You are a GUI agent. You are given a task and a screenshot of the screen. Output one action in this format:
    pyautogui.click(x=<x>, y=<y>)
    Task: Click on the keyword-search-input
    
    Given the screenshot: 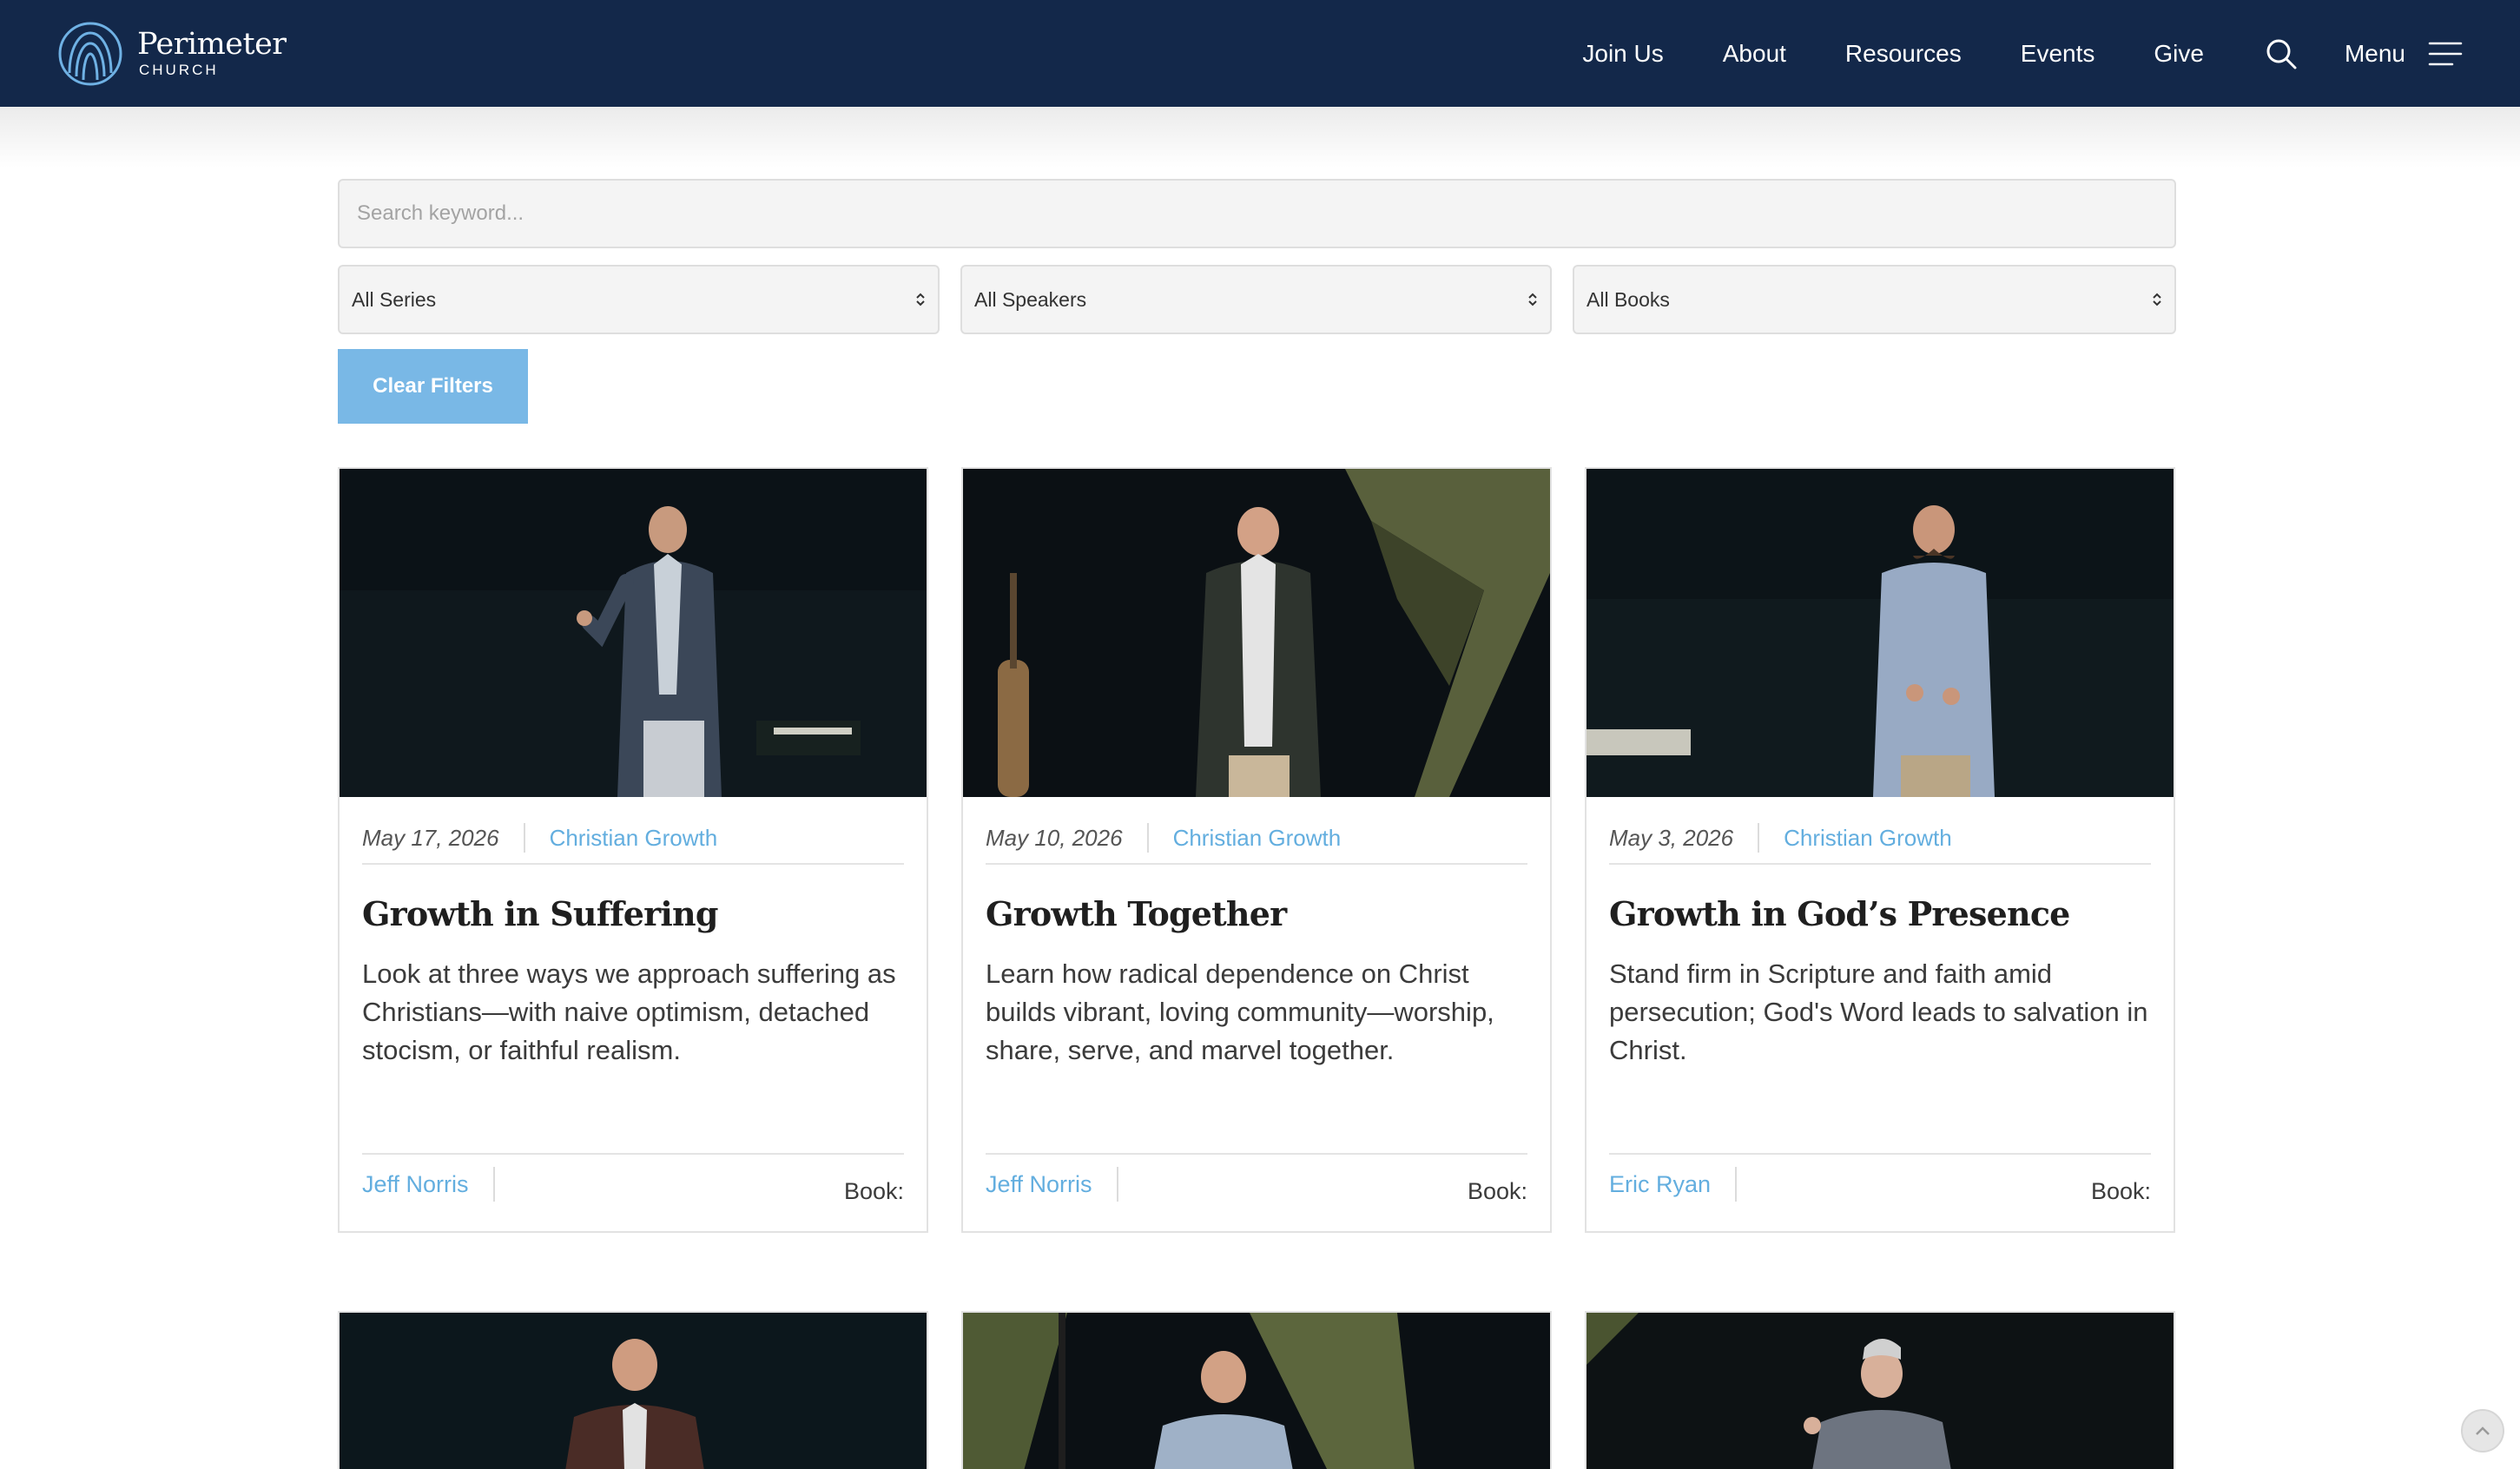 What is the action you would take?
    pyautogui.click(x=1257, y=213)
    